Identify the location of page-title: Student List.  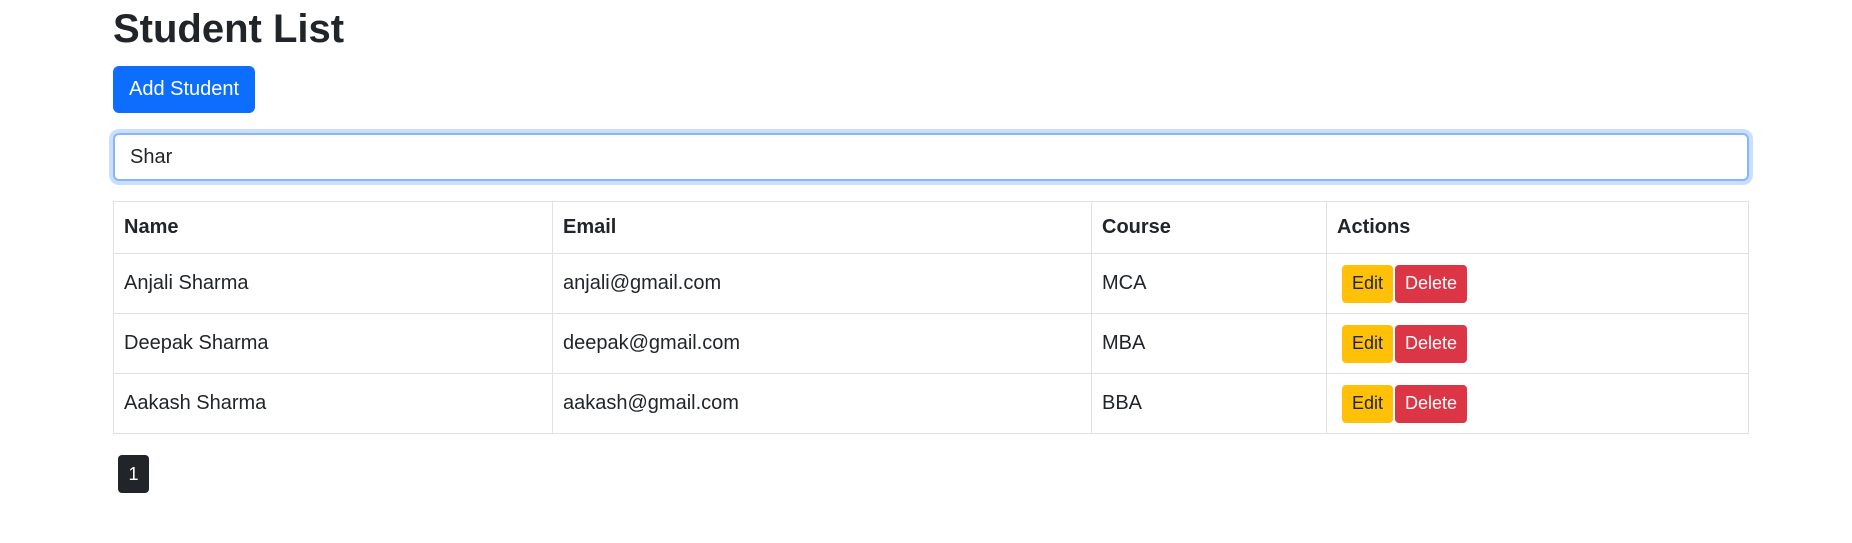
(229, 29).